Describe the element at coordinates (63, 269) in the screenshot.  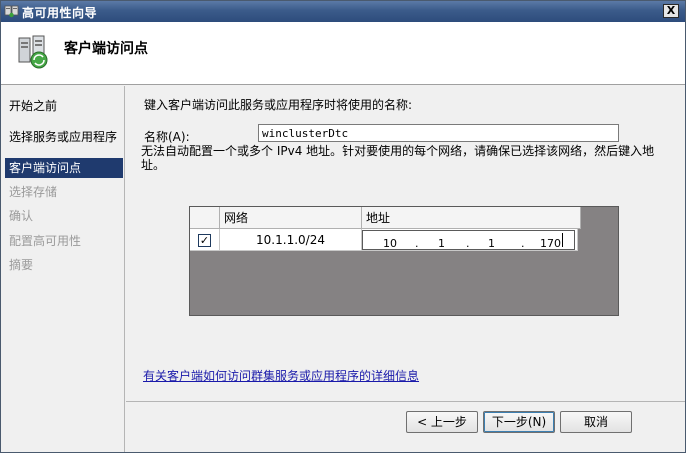
I see `wizard-steps-nav: 开始之前 选择服务或应用程序 客户端访问点 选择存储 确认 配置高可用性 摘要` at that location.